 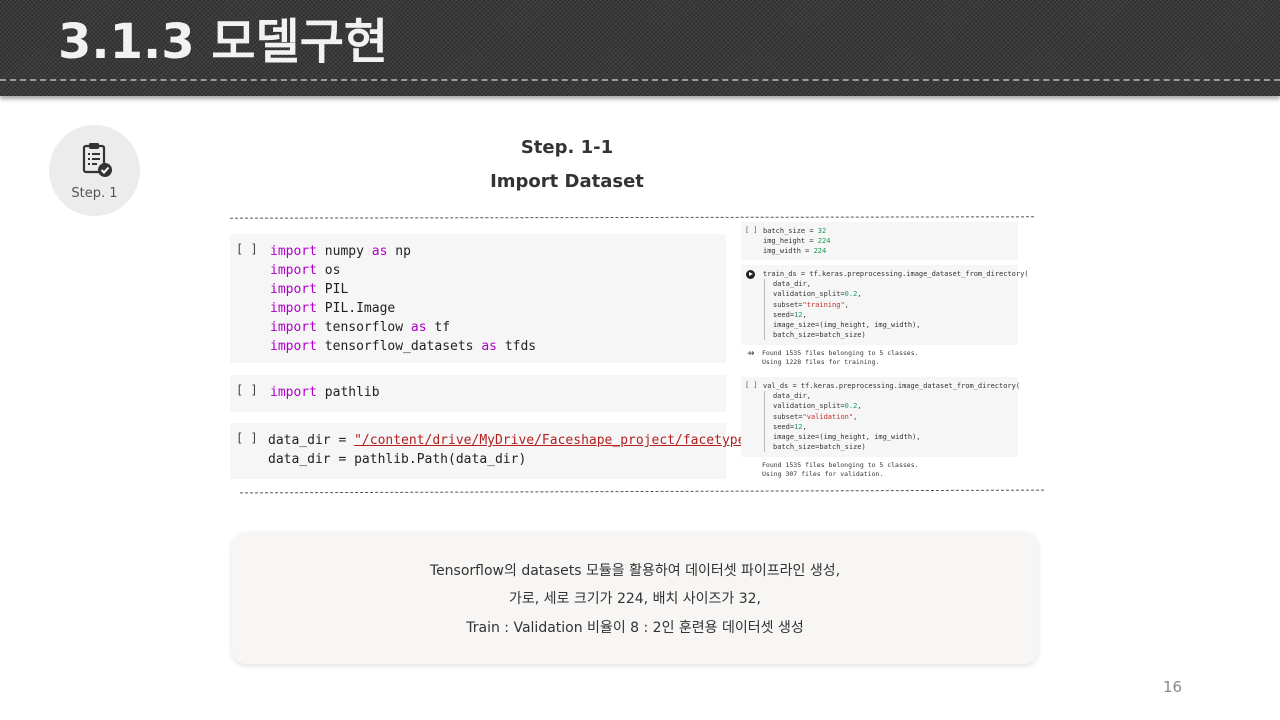 I want to click on code-line: import PIL.Image, so click(x=333, y=308).